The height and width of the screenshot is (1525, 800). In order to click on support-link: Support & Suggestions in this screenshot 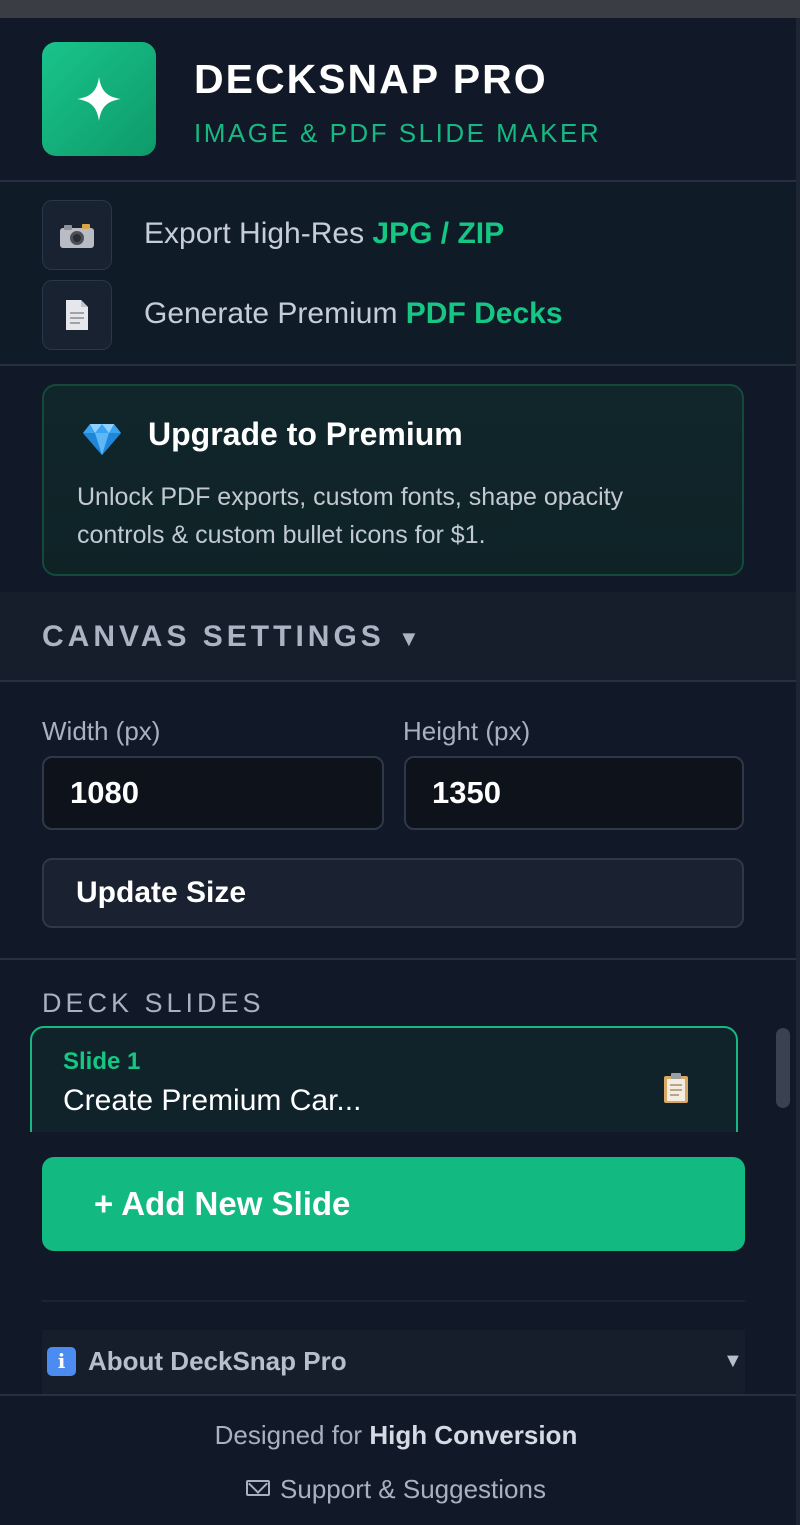, I will do `click(396, 1489)`.